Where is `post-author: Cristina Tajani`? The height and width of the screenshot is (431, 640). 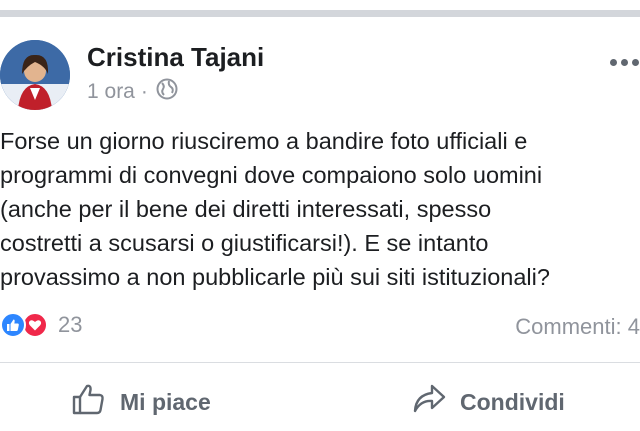 post-author: Cristina Tajani is located at coordinates (175, 57).